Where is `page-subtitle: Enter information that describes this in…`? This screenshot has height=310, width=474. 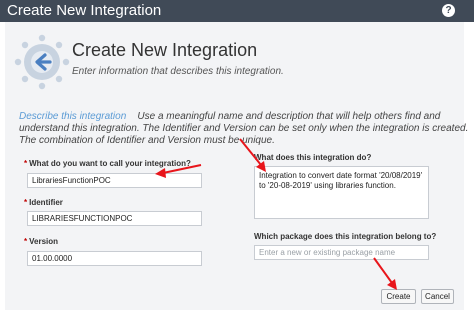 page-subtitle: Enter information that describes this in… is located at coordinates (178, 71).